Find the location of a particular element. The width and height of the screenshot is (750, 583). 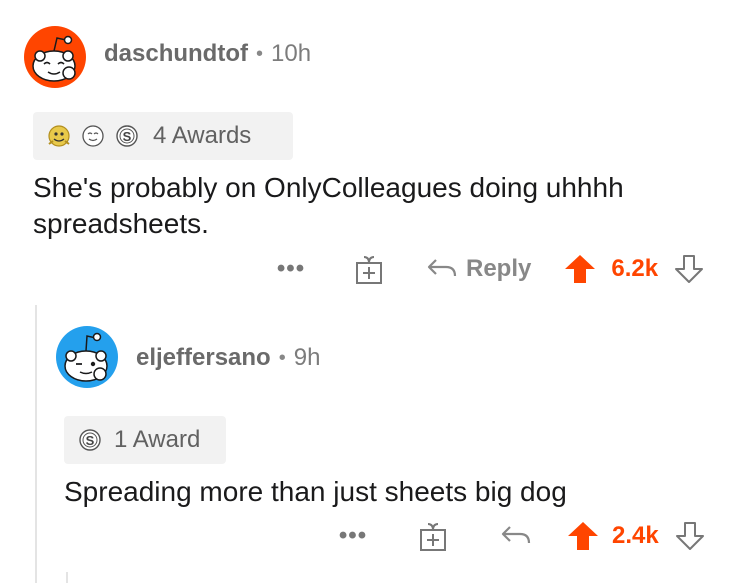

comment-actions: ••• 2.4k is located at coordinates (521, 536).